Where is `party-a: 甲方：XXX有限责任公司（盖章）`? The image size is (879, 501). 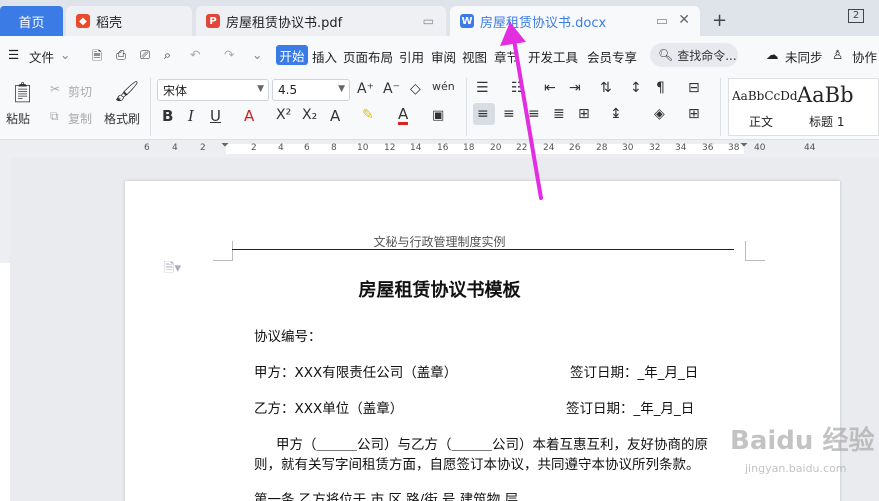 party-a: 甲方：XXX有限责任公司（盖章） is located at coordinates (355, 371).